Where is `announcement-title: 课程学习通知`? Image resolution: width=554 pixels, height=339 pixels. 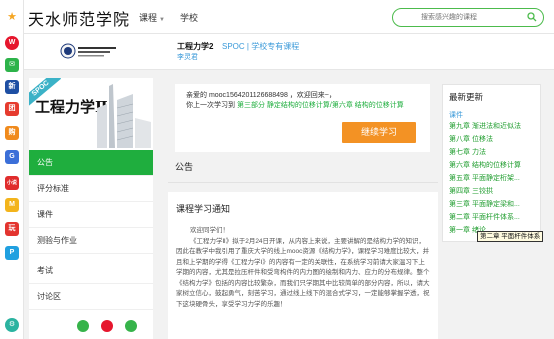 announcement-title: 课程学习通知 is located at coordinates (203, 209).